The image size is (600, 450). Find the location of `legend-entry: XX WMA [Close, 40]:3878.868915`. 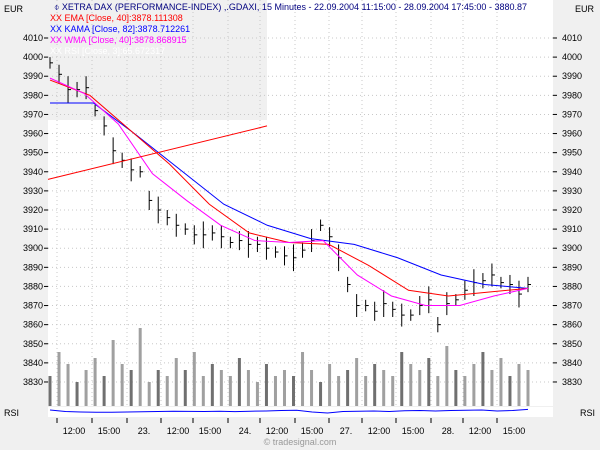

legend-entry: XX WMA [Close, 40]:3878.868915 is located at coordinates (118, 40).